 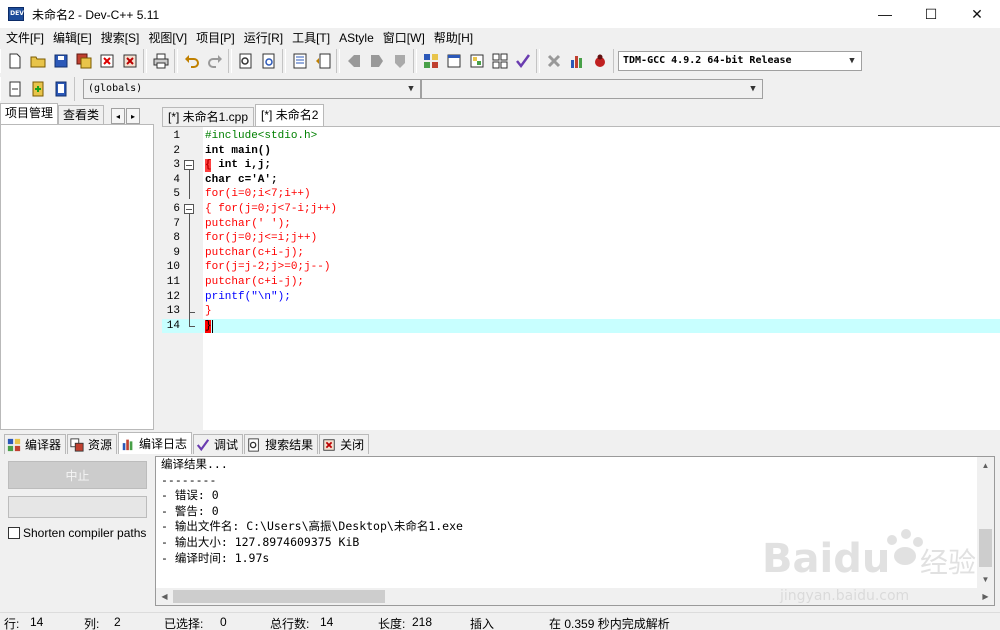 I want to click on stop-button, so click(x=553, y=61).